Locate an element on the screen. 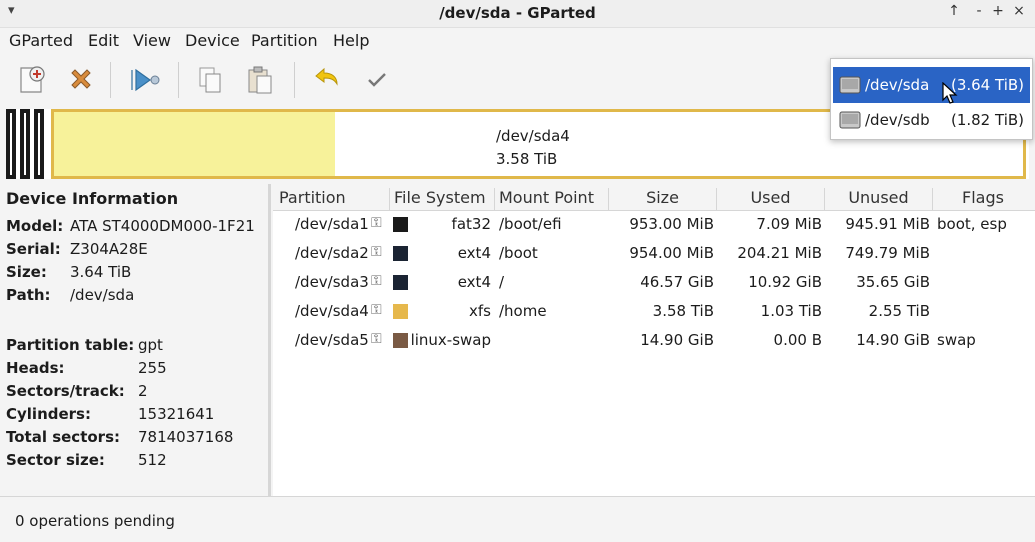 The height and width of the screenshot is (542, 1035). delete-icon is located at coordinates (81, 79).